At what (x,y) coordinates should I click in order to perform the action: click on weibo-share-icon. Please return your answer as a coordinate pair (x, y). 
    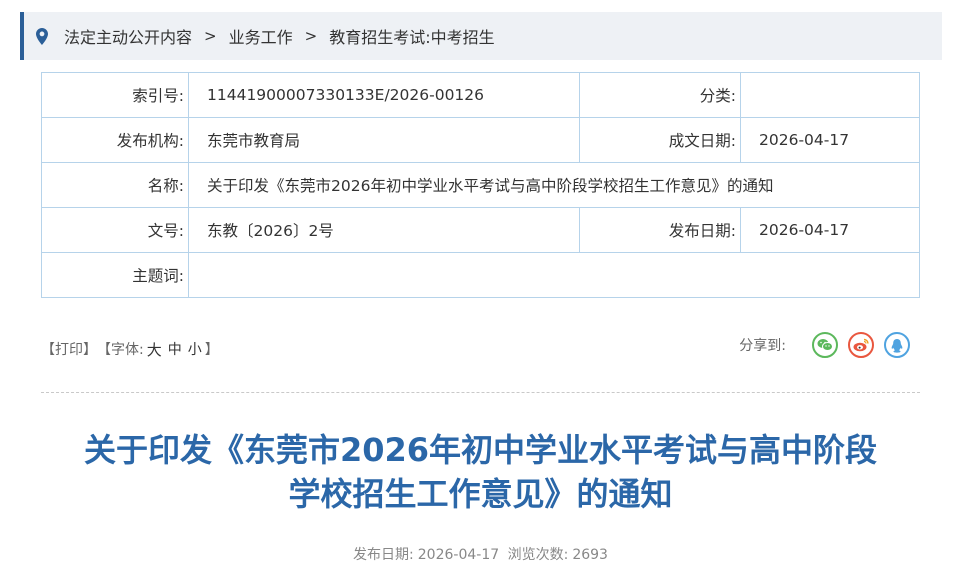
    Looking at the image, I should click on (861, 345).